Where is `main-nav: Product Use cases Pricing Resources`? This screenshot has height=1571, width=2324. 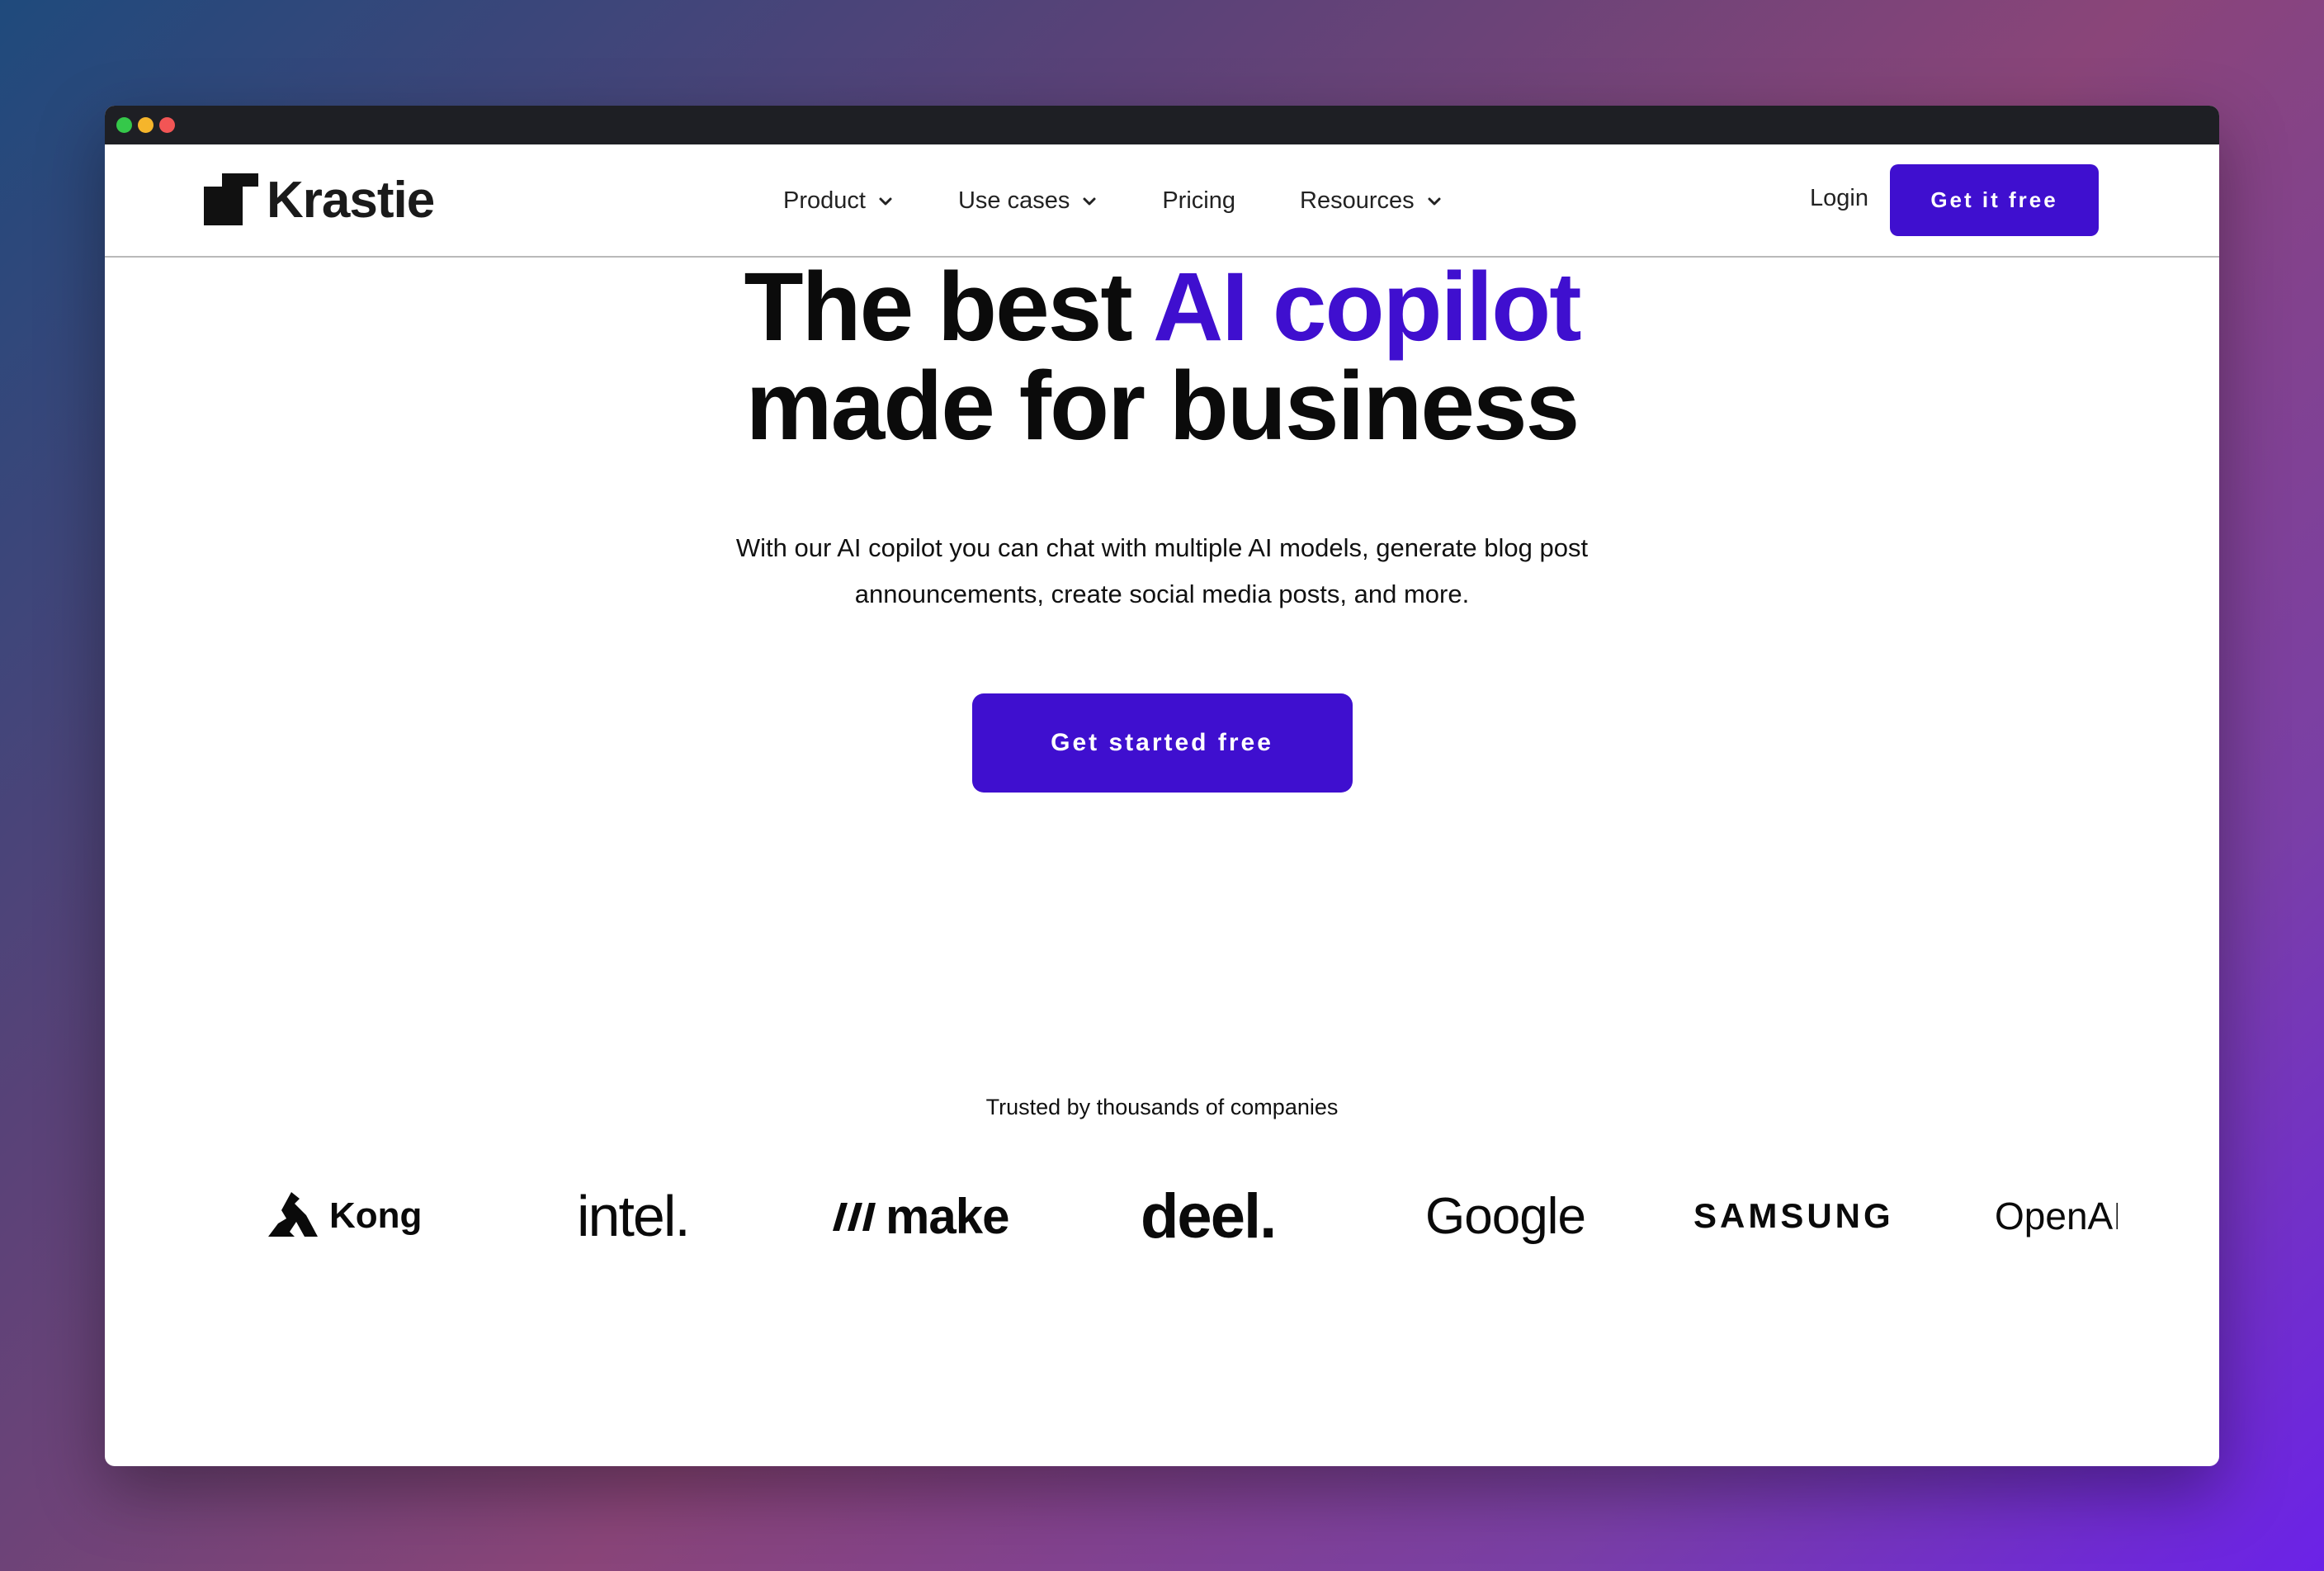 main-nav: Product Use cases Pricing Resources is located at coordinates (1145, 201).